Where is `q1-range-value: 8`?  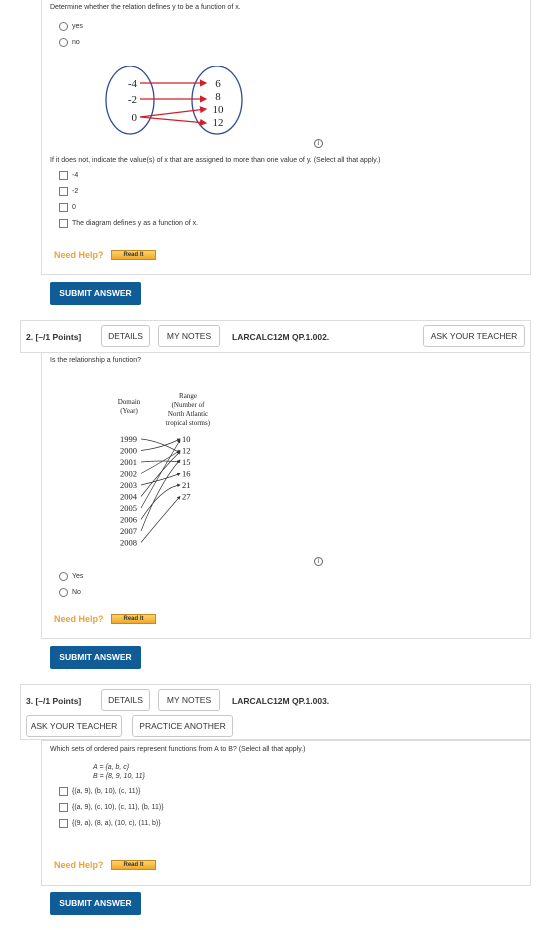
q1-range-value: 8 is located at coordinates (218, 97).